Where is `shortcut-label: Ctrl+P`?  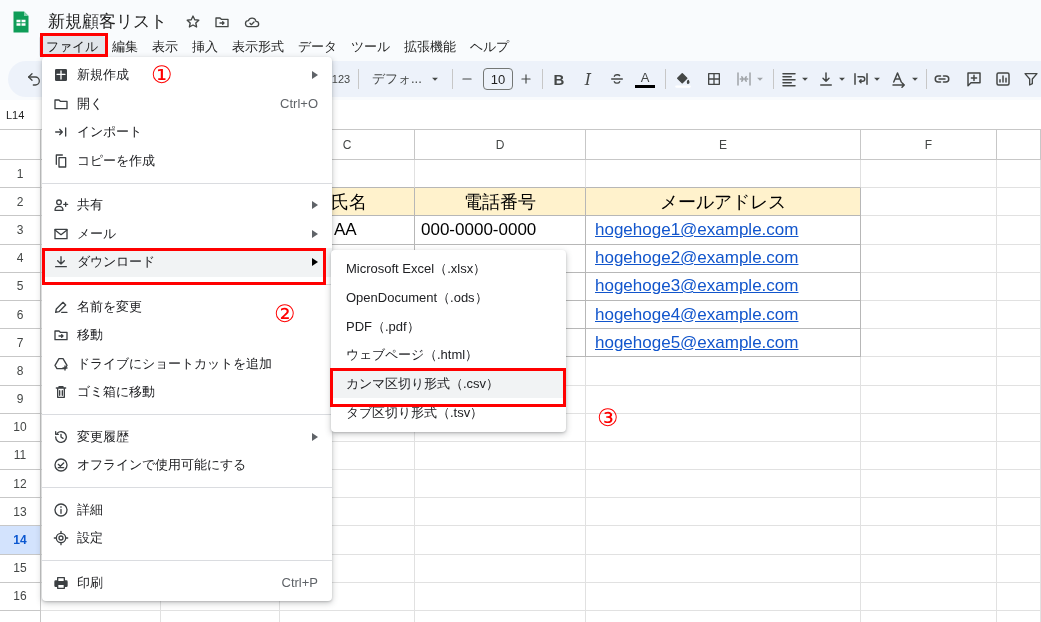 shortcut-label: Ctrl+P is located at coordinates (299, 583).